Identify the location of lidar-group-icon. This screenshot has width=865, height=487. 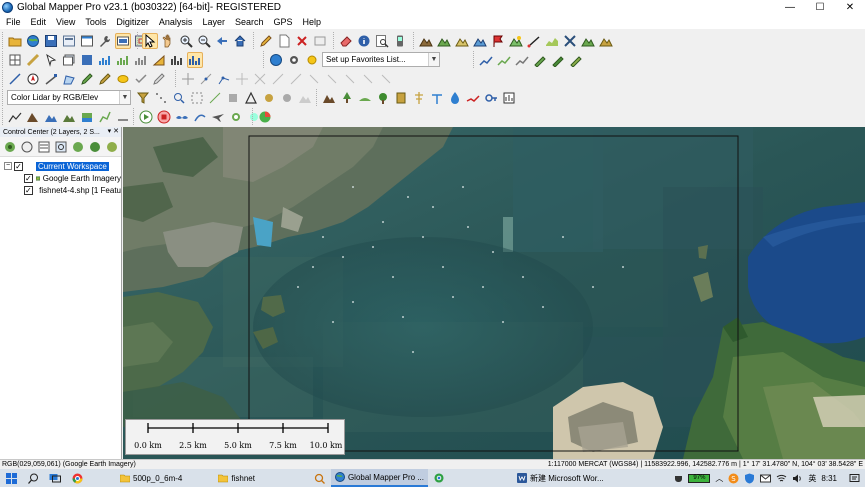
(287, 98).